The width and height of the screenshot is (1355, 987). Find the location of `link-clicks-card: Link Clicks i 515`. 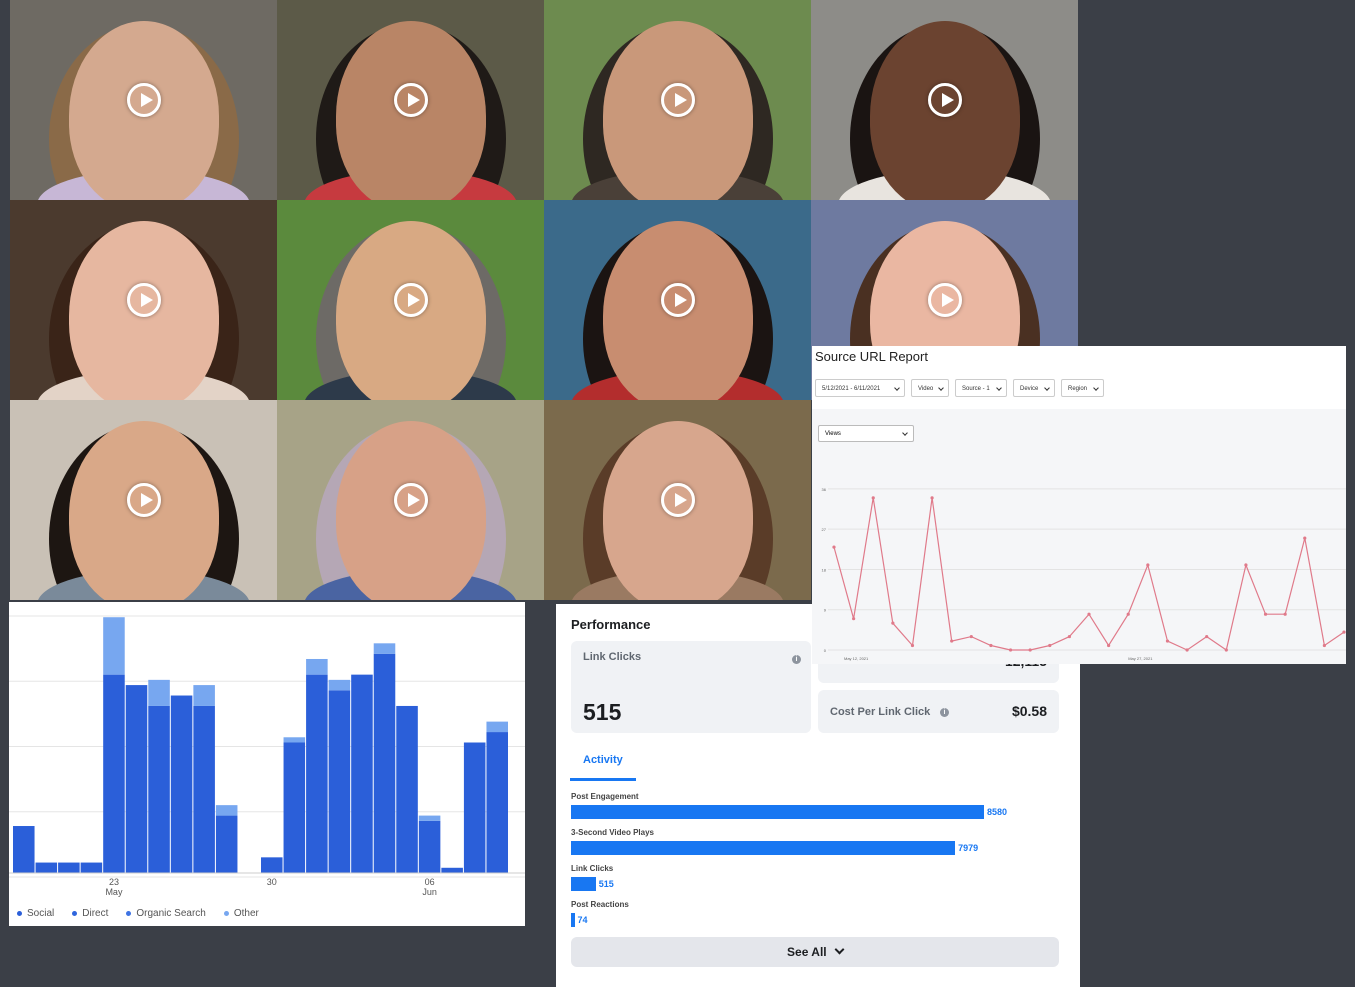

link-clicks-card: Link Clicks i 515 is located at coordinates (691, 687).